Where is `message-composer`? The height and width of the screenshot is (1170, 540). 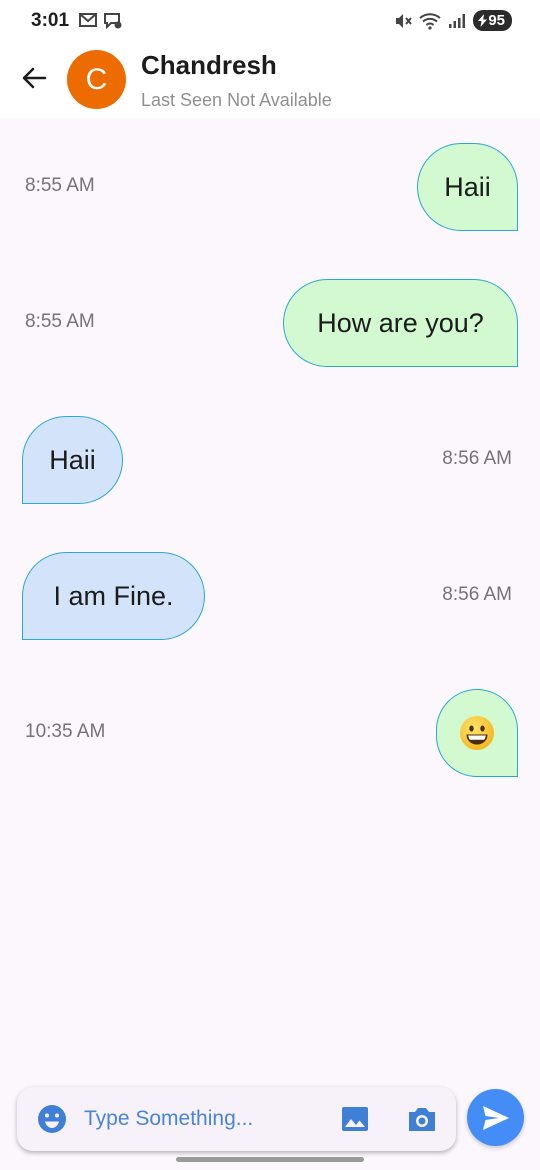 message-composer is located at coordinates (236, 1119).